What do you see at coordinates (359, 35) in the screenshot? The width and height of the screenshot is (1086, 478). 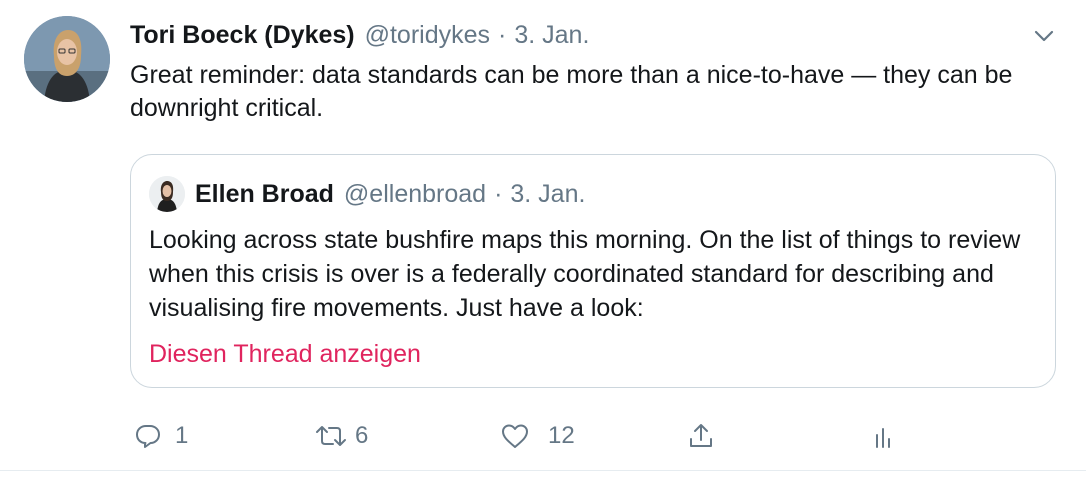 I see `tweet-header: Tori Boeck (Dykes) @toridykes · 3. Jan.` at bounding box center [359, 35].